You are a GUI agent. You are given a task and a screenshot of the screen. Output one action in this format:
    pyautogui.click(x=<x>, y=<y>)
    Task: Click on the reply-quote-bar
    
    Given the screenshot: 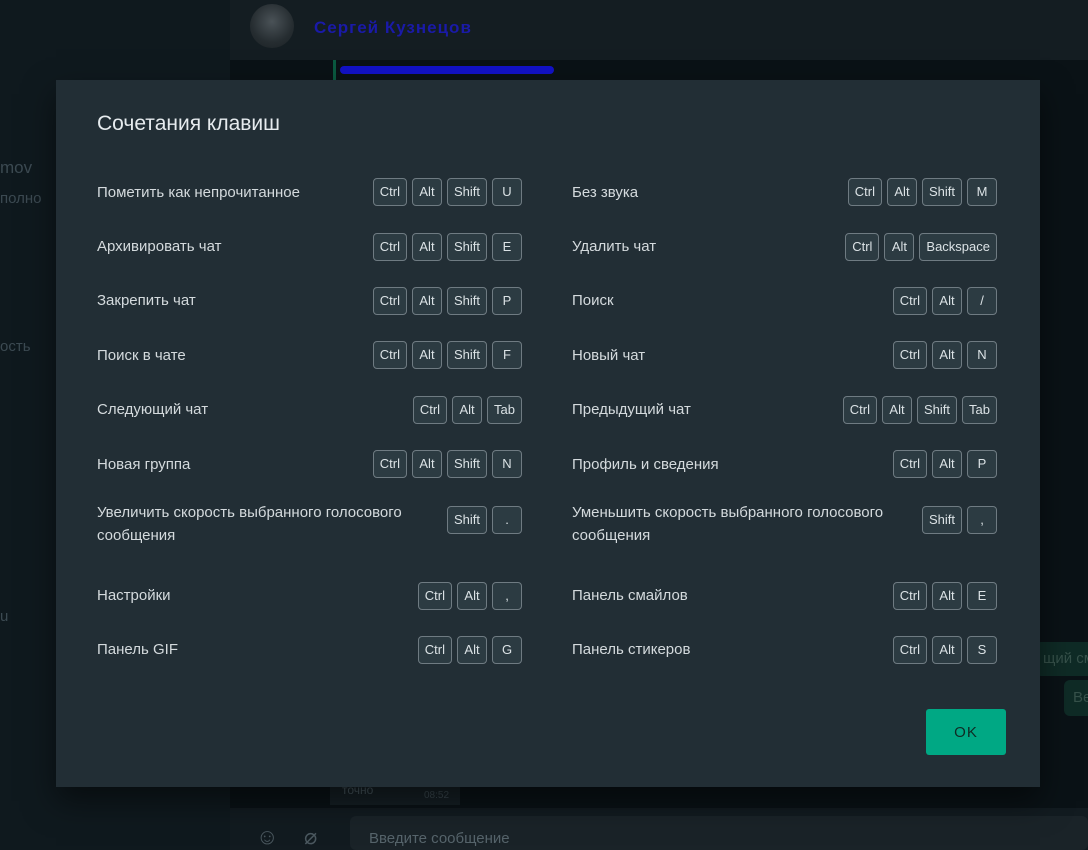 What is the action you would take?
    pyautogui.click(x=334, y=70)
    